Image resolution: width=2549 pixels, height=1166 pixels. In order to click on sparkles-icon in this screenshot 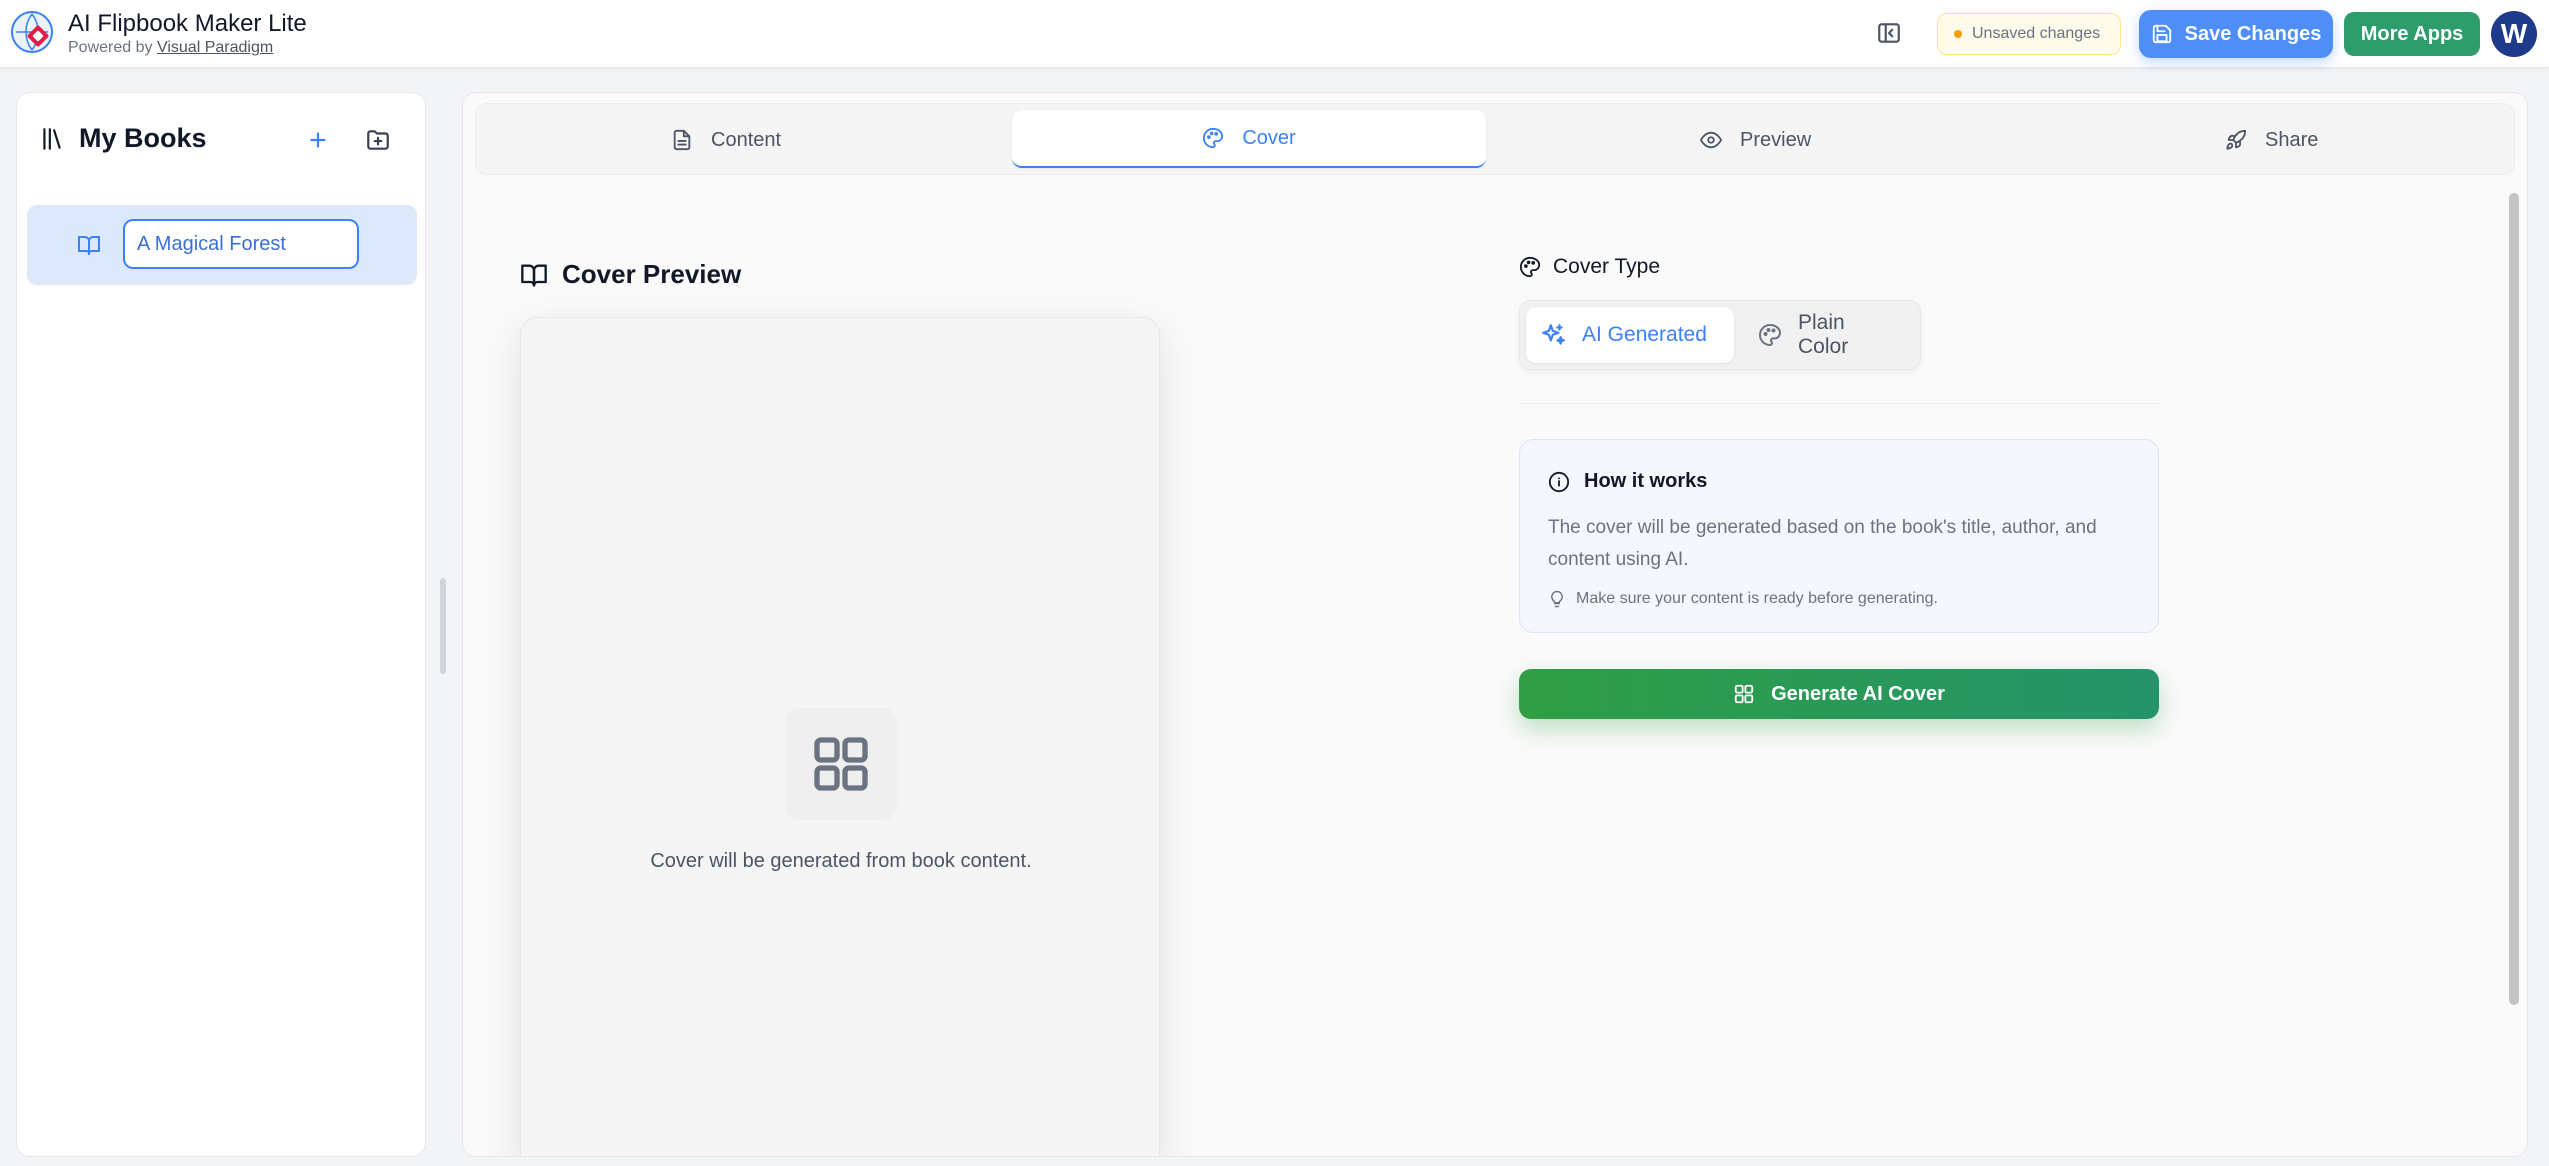, I will do `click(1553, 335)`.